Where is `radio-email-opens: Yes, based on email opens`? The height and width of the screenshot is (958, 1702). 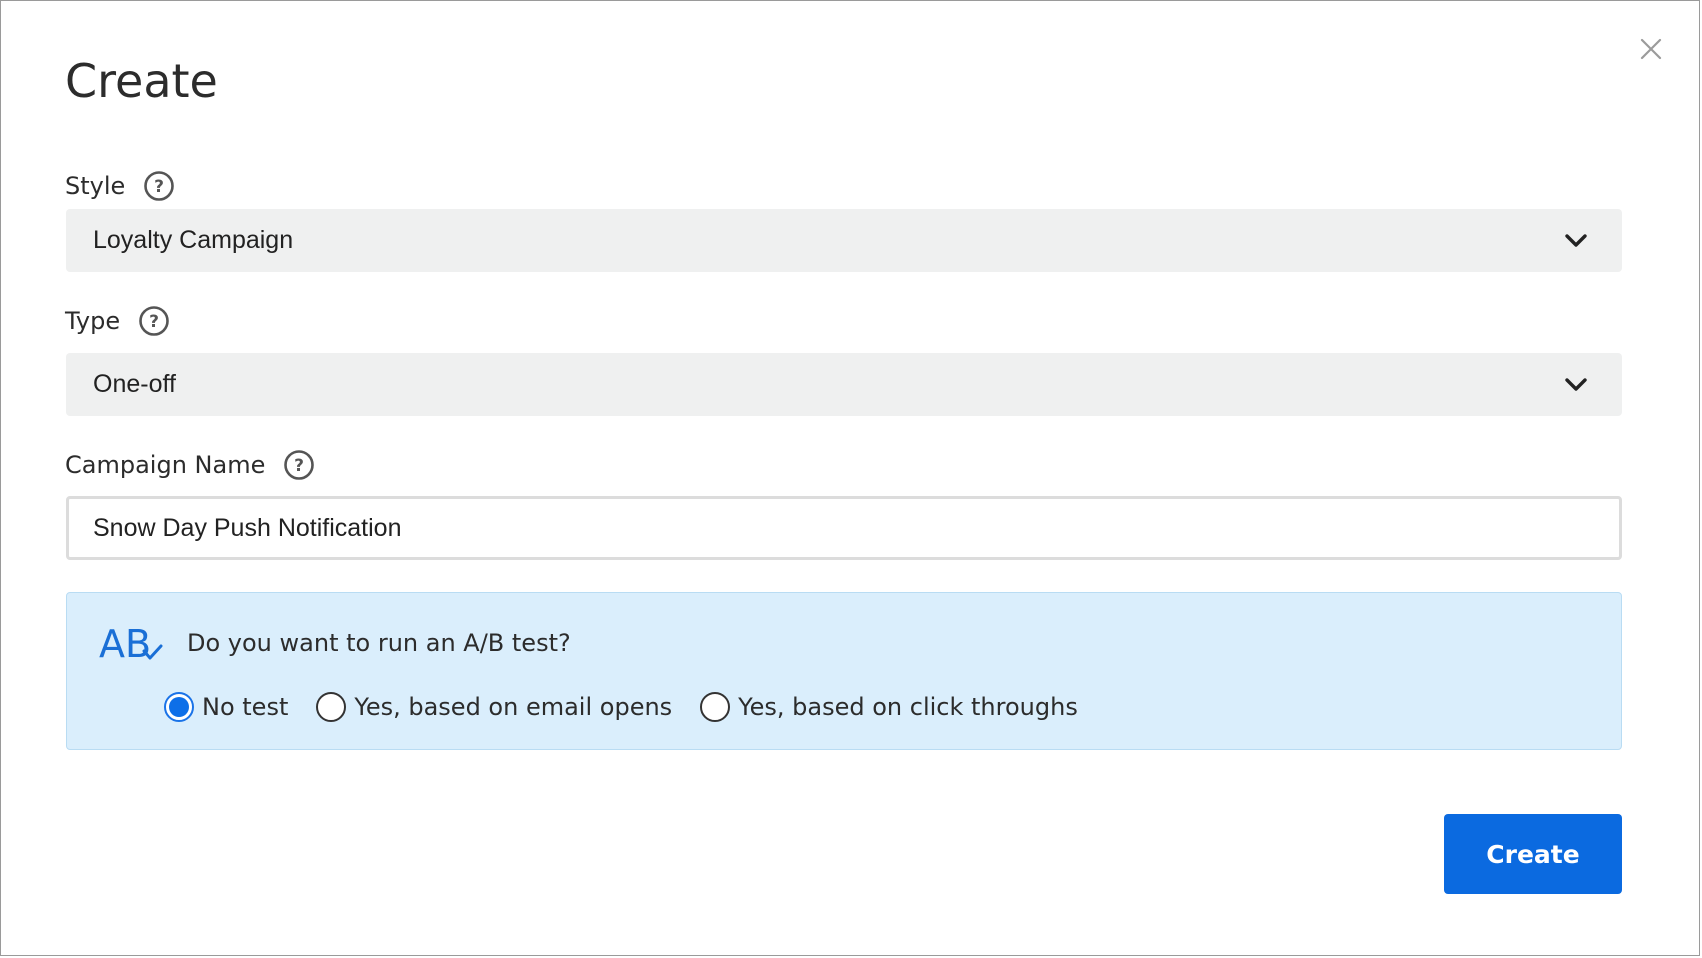 radio-email-opens: Yes, based on email opens is located at coordinates (494, 707).